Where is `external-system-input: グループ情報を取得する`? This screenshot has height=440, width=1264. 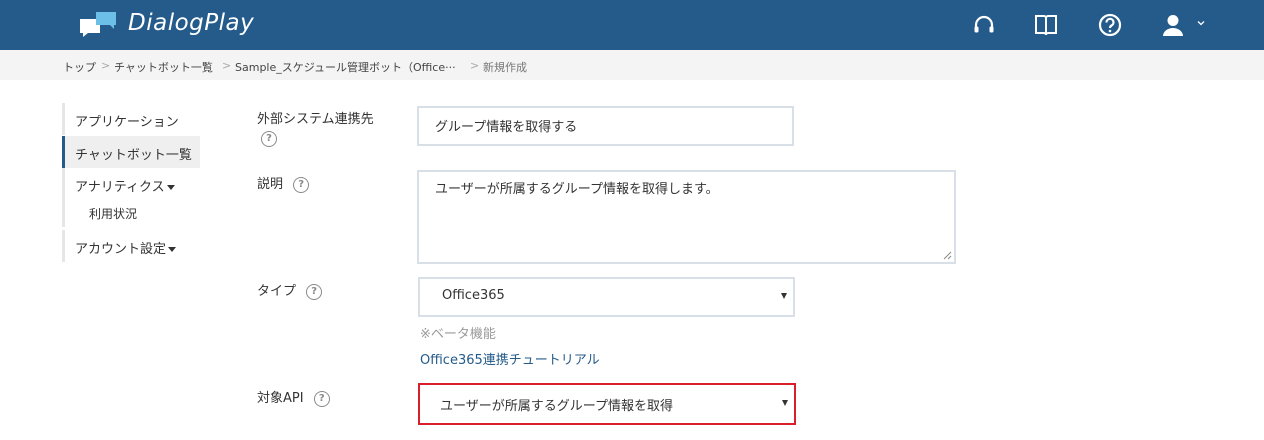 external-system-input: グループ情報を取得する is located at coordinates (605, 126).